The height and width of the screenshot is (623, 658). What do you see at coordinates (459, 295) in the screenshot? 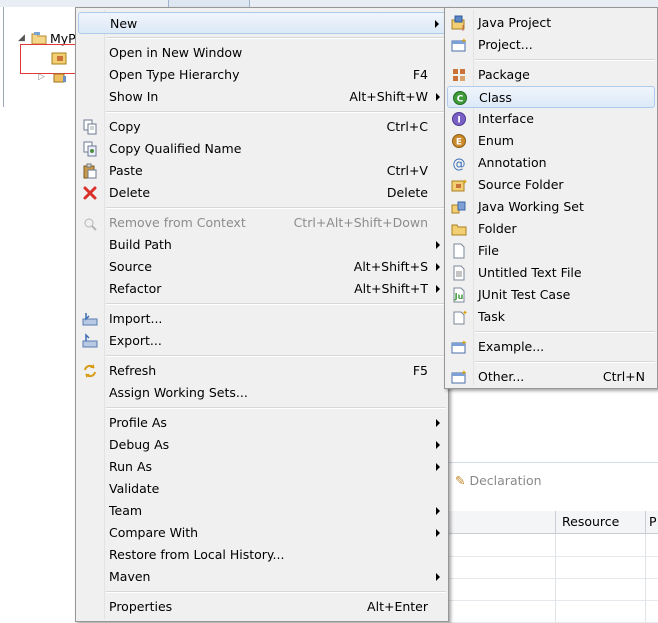
I see `junit-test-case-icon: Ju` at bounding box center [459, 295].